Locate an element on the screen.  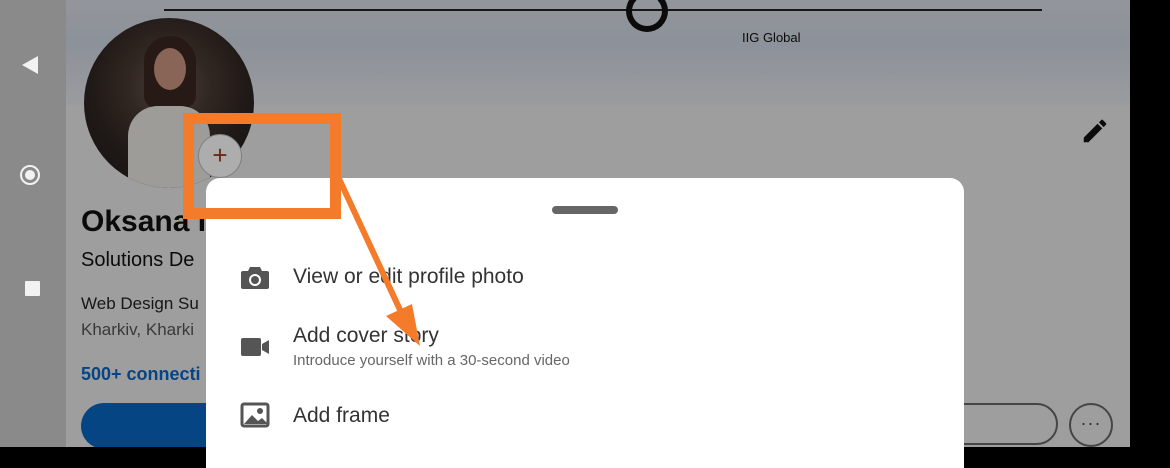
add-frame-label: Add frame is located at coordinates (341, 415).